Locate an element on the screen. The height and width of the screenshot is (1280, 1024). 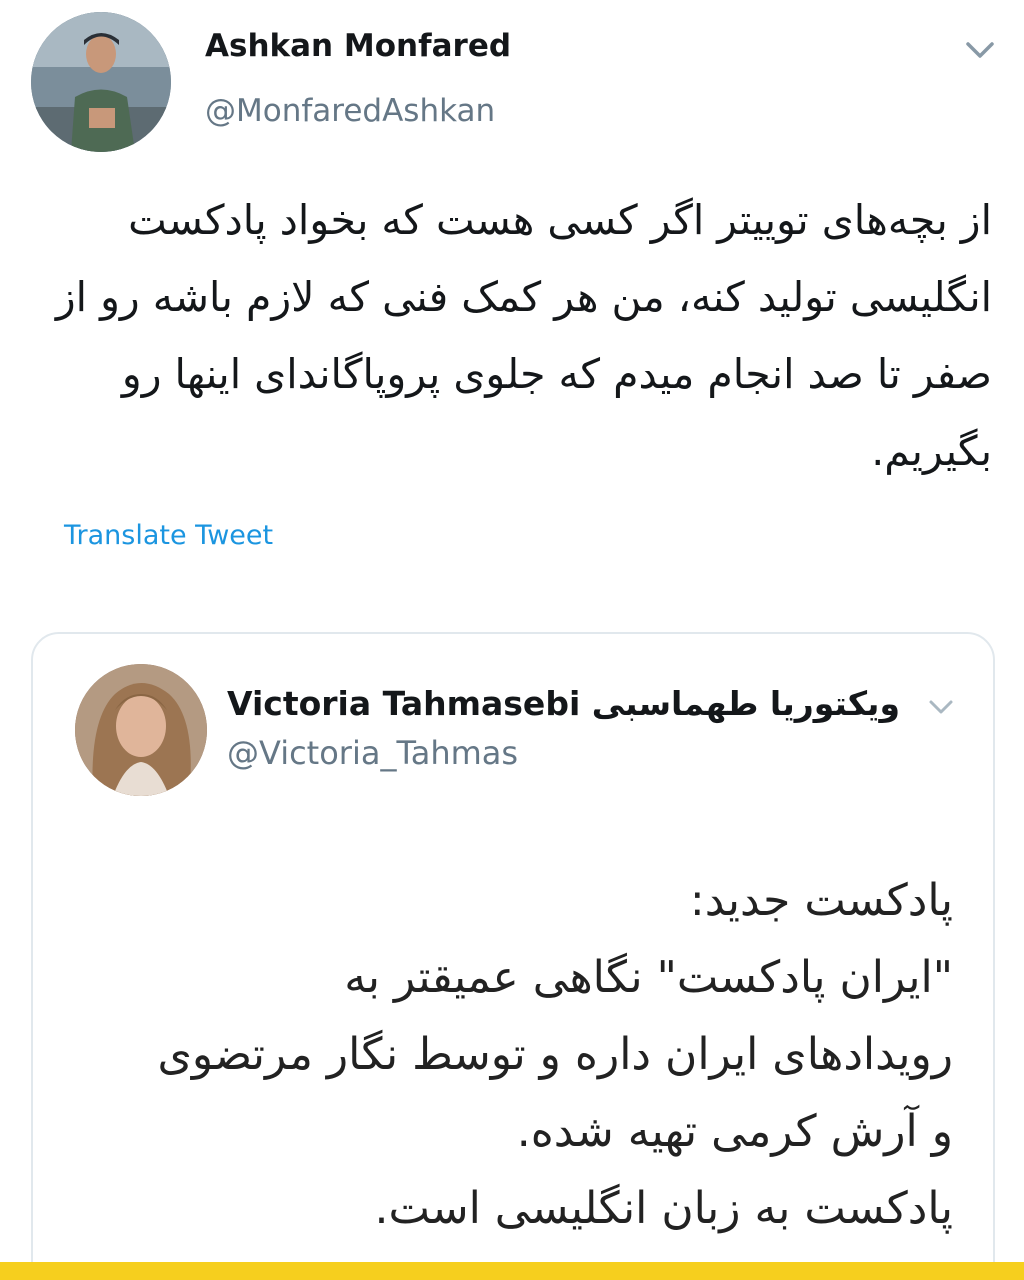
author-name: Ashkan Monfared is located at coordinates (358, 46).